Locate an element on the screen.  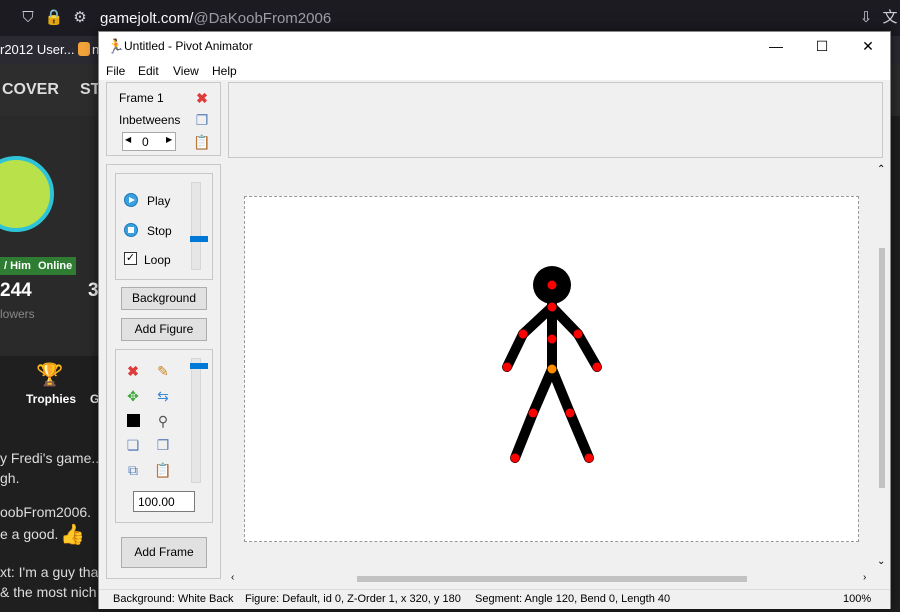
join-figure-icon: ⚲ is located at coordinates (163, 421).